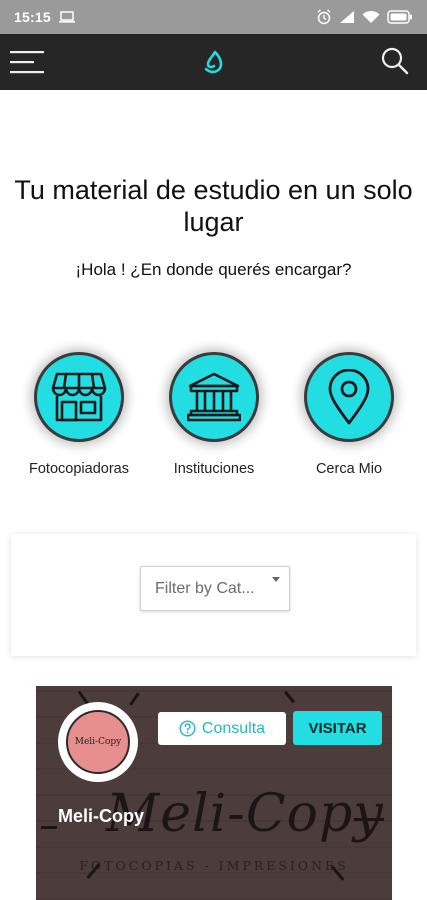  Describe the element at coordinates (400, 17) in the screenshot. I see `battery-icon` at that location.